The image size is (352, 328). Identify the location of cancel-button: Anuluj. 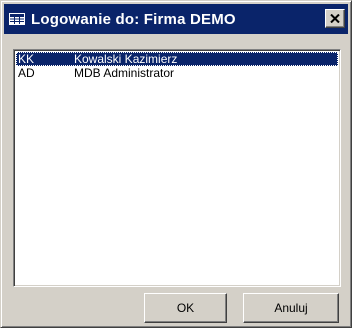
(291, 308).